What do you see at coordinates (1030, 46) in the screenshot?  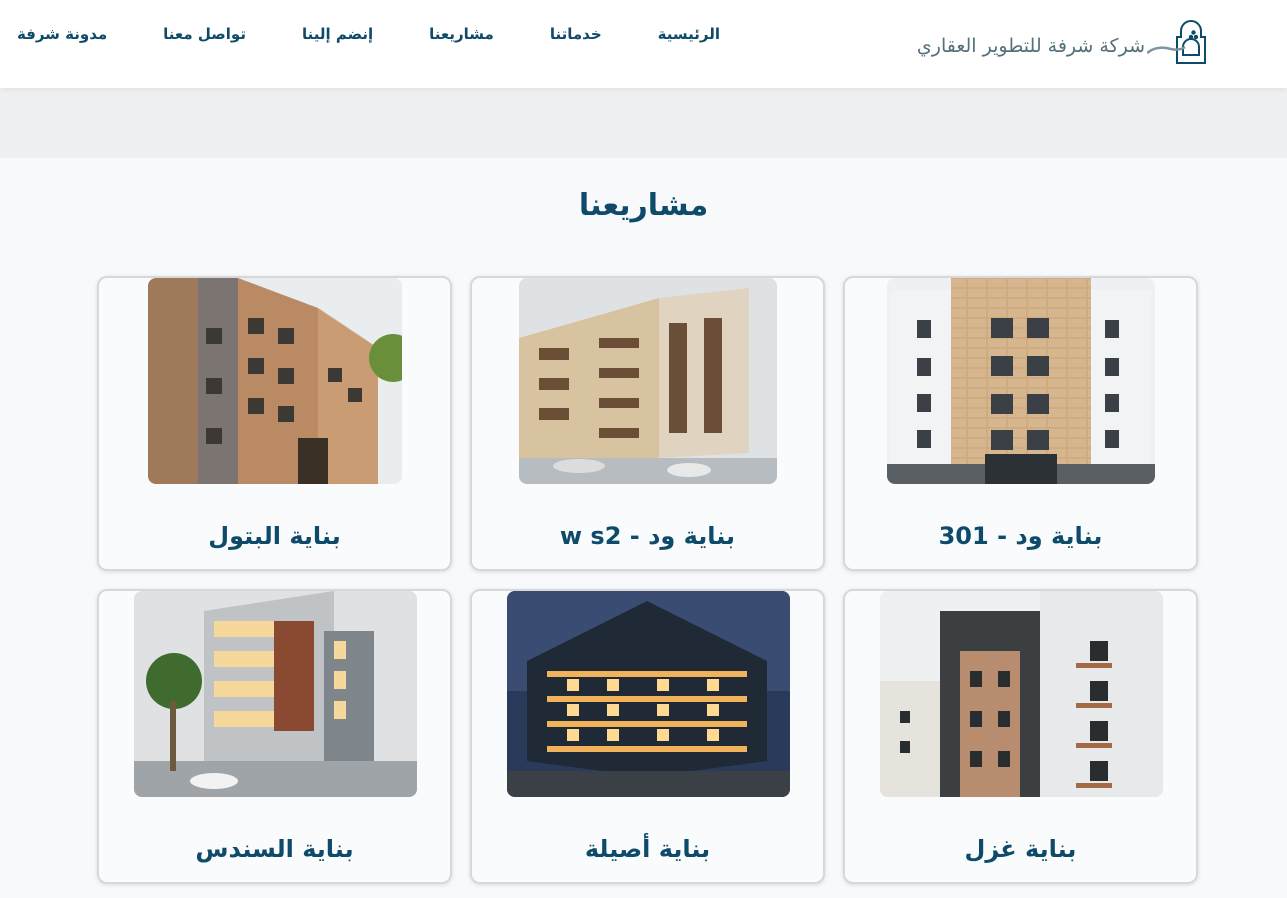 I see `brand-name: شركة شرفة للتطوير العقاري` at bounding box center [1030, 46].